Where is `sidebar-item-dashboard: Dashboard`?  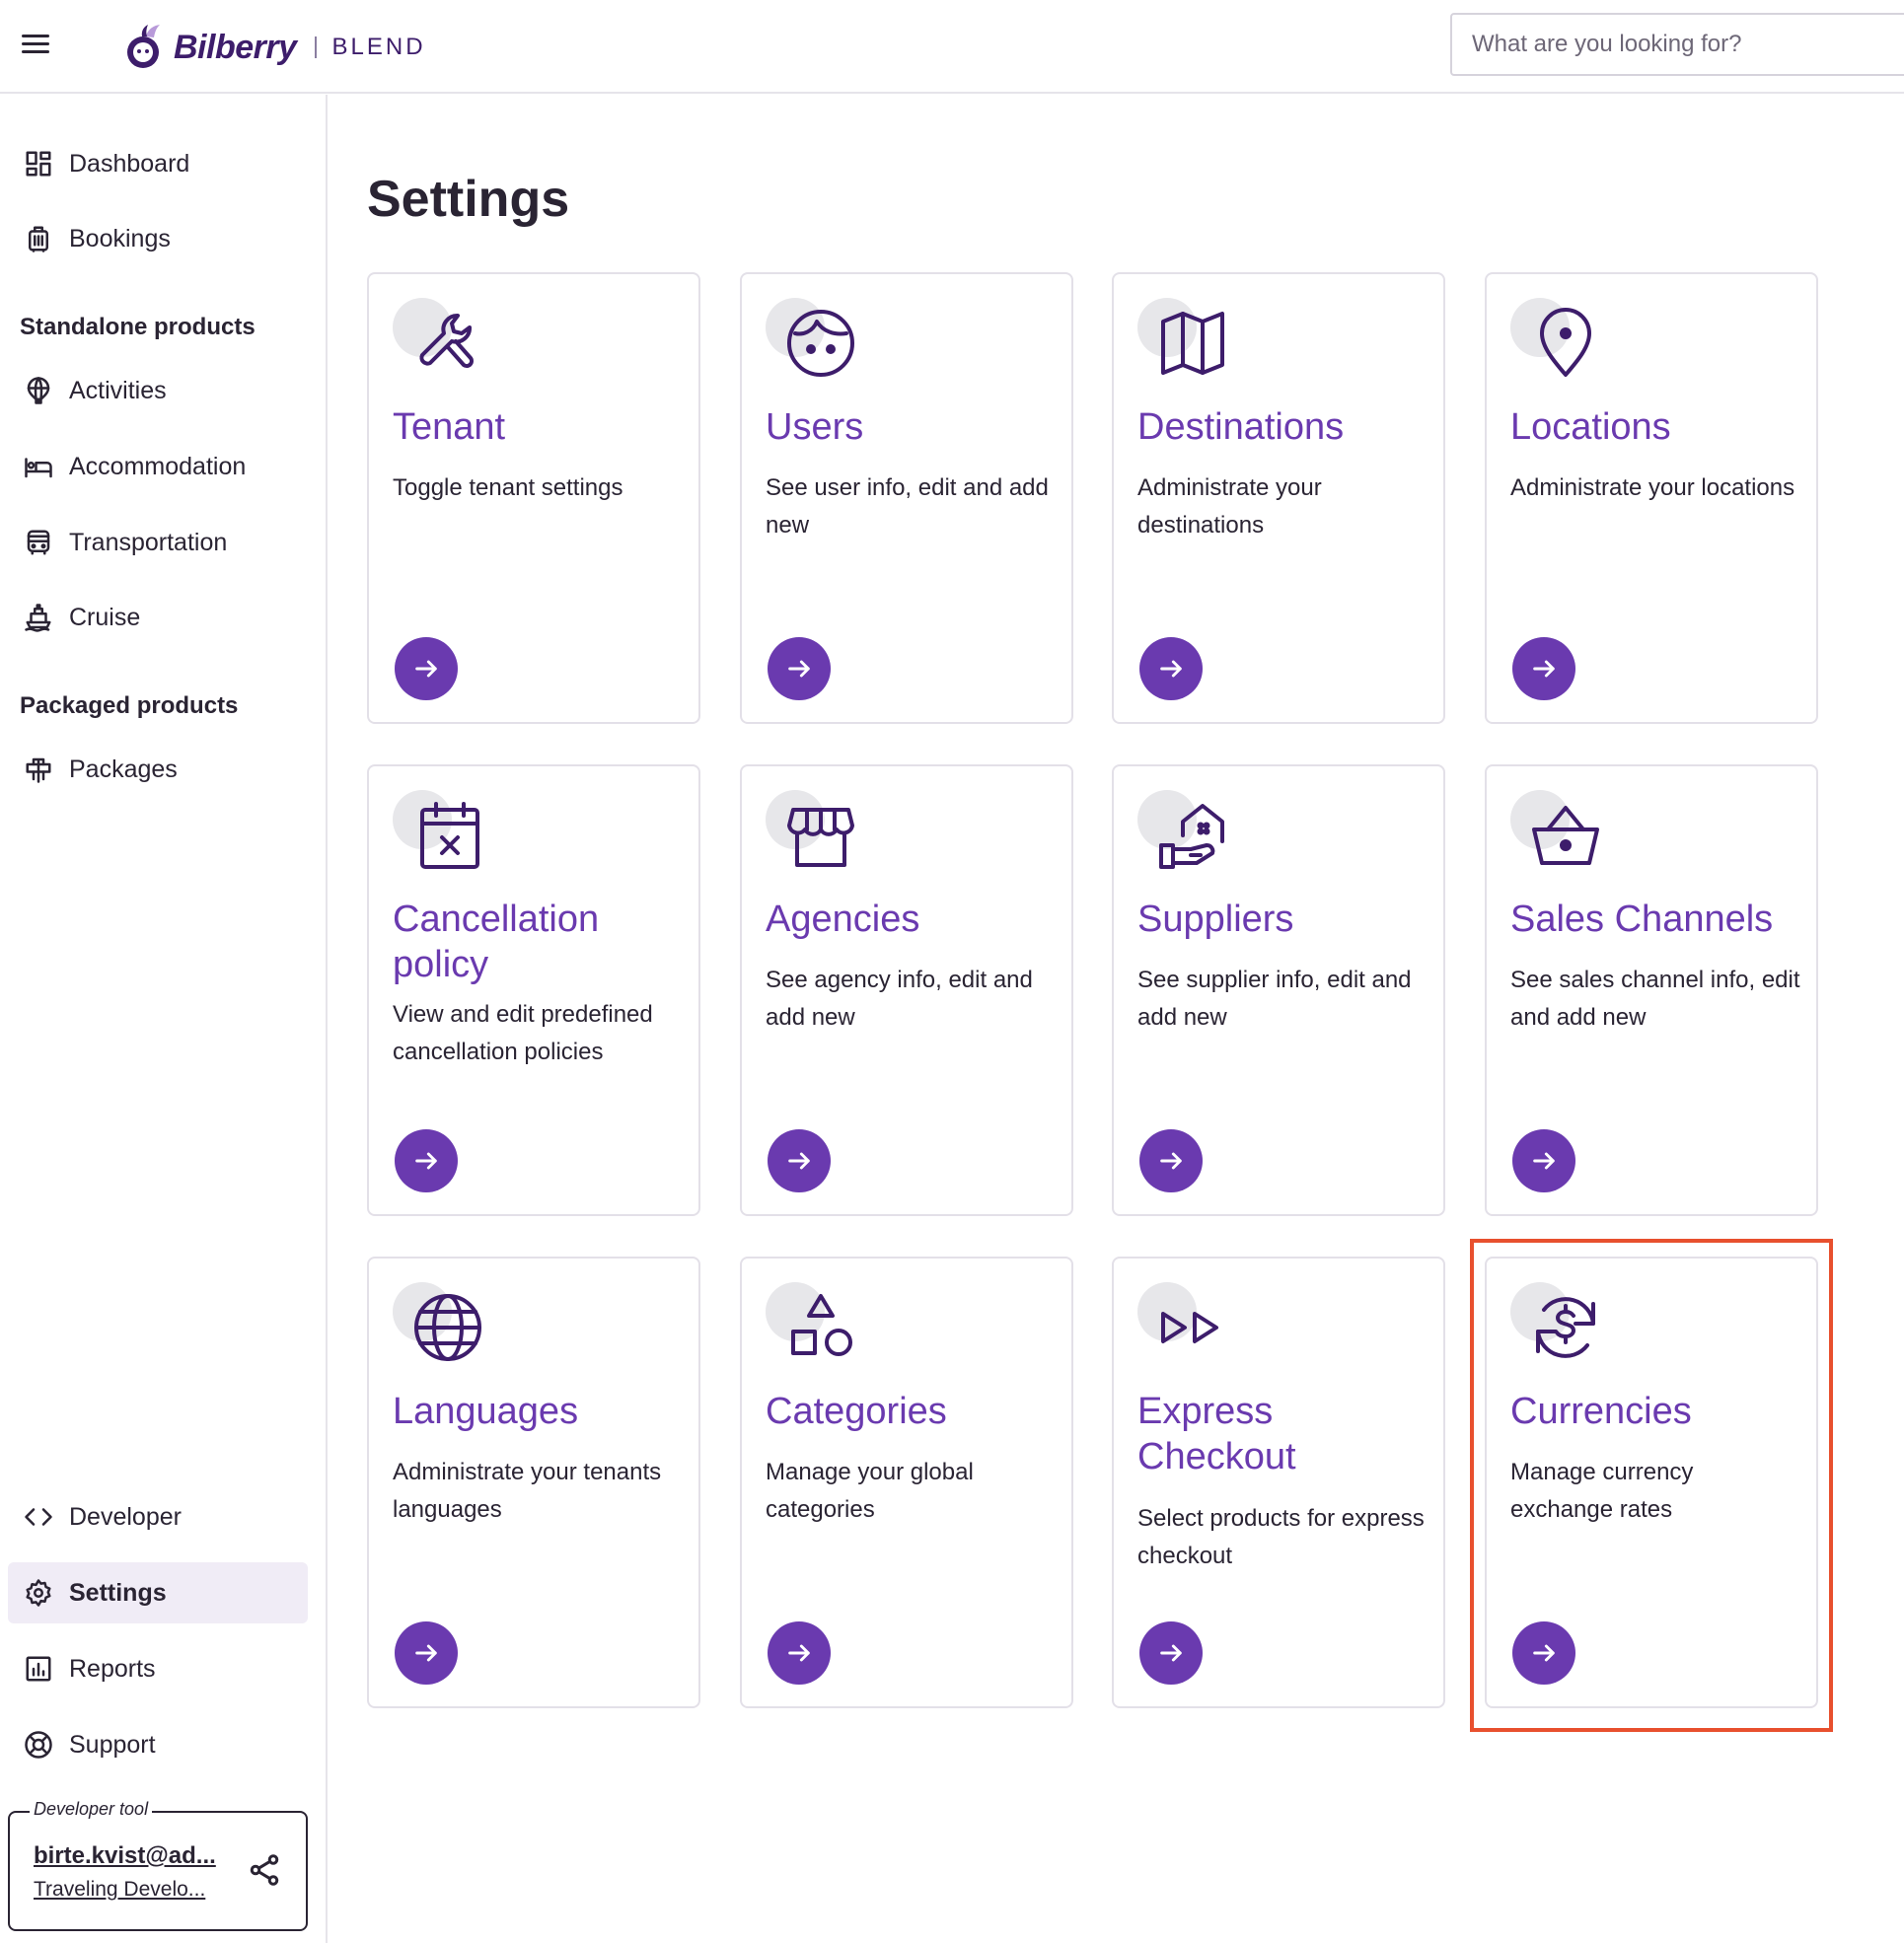
sidebar-item-dashboard: Dashboard is located at coordinates (158, 163).